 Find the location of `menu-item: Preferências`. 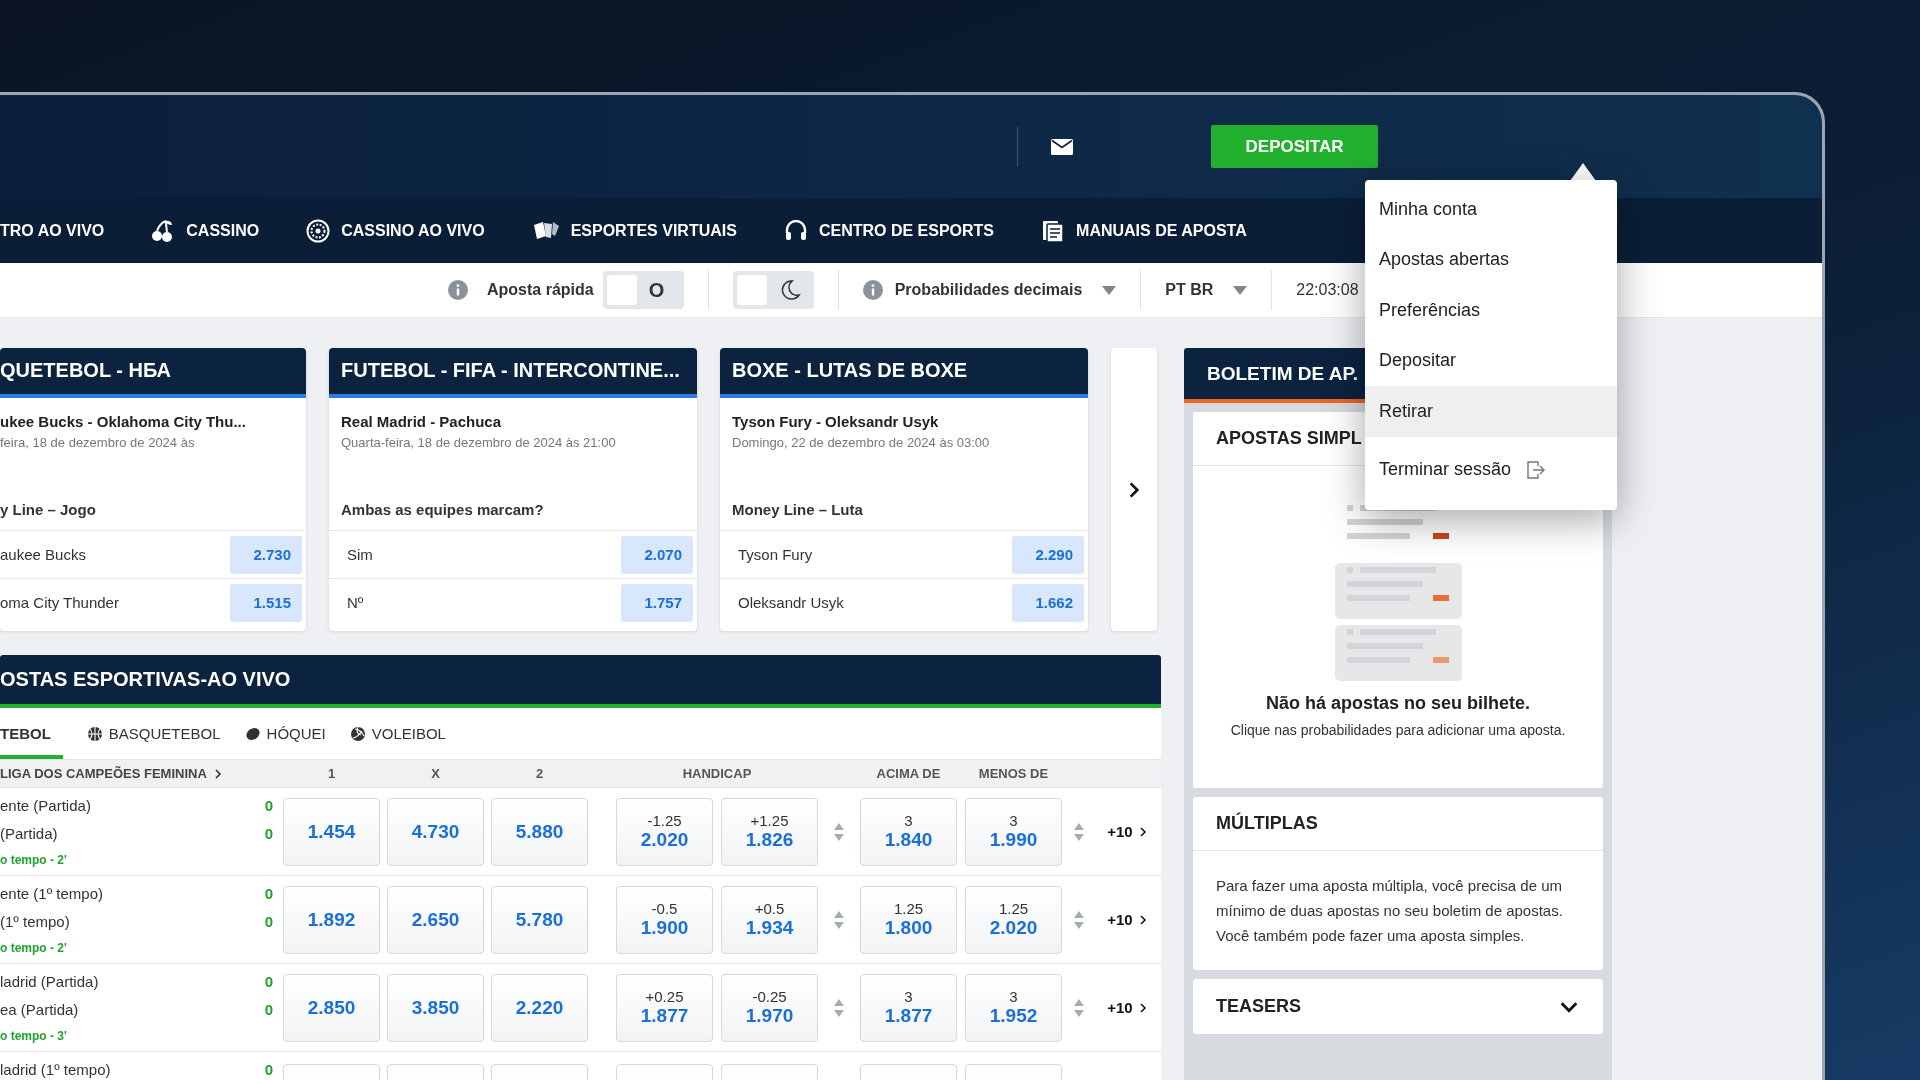

menu-item: Preferências is located at coordinates (1491, 310).